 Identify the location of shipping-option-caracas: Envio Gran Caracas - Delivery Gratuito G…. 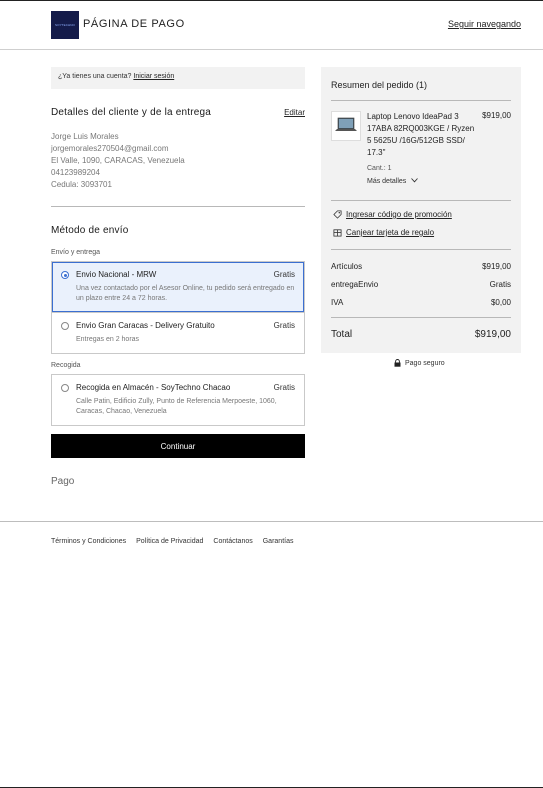
(178, 332).